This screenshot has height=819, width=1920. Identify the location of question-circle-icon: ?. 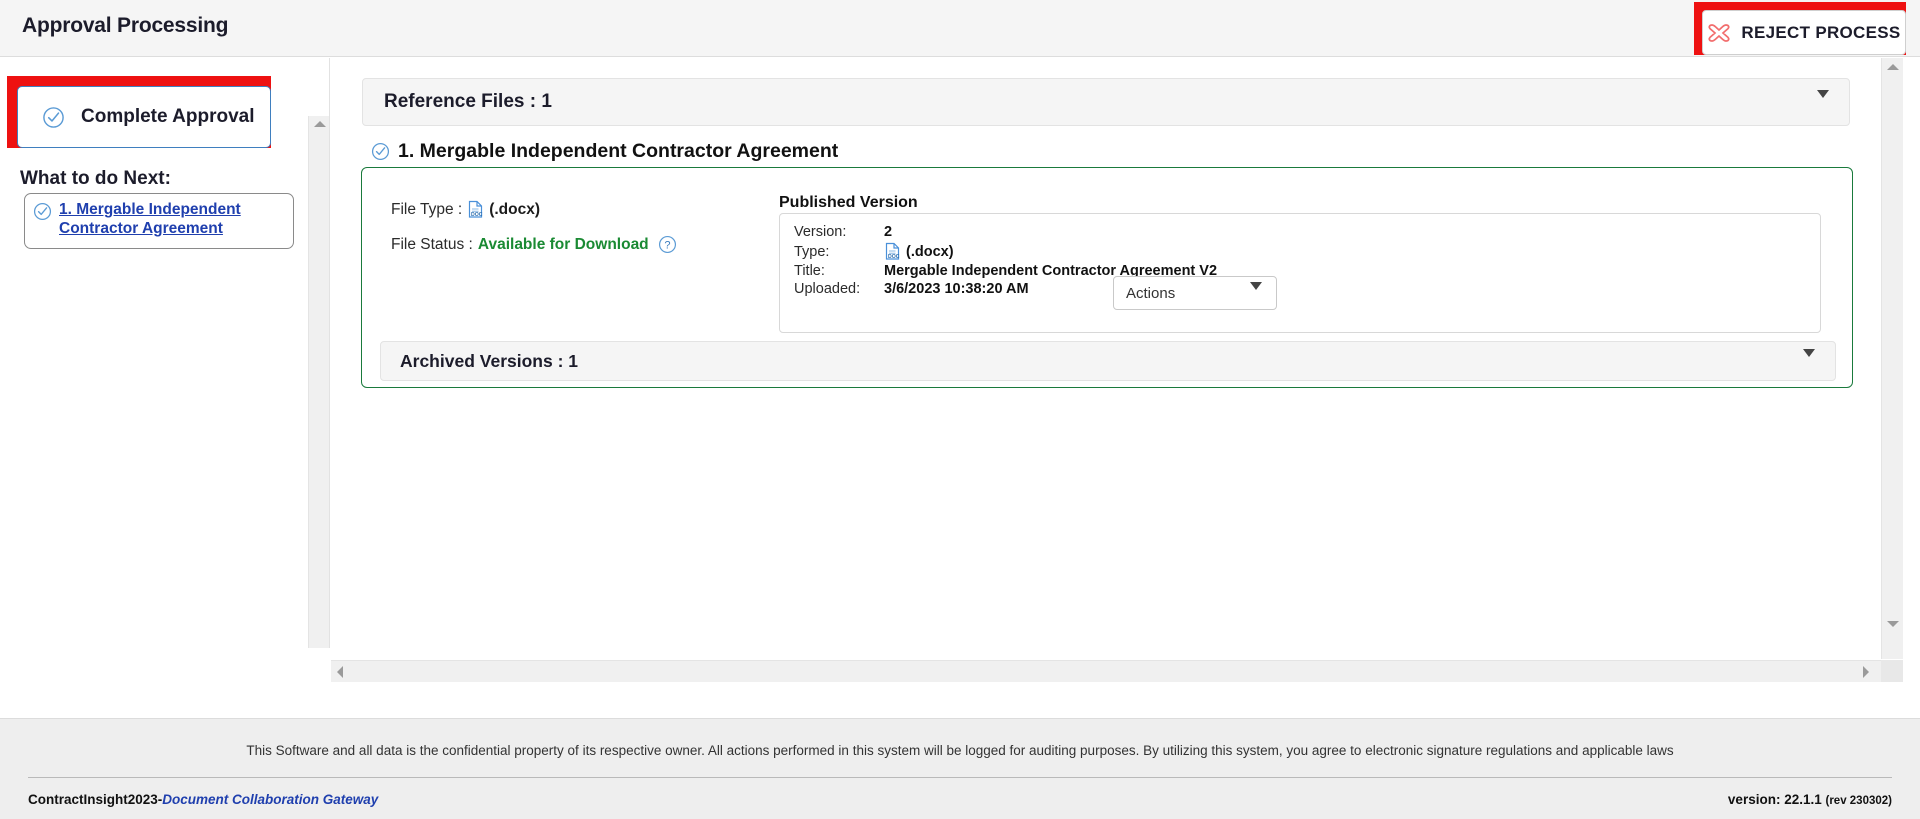
(667, 244).